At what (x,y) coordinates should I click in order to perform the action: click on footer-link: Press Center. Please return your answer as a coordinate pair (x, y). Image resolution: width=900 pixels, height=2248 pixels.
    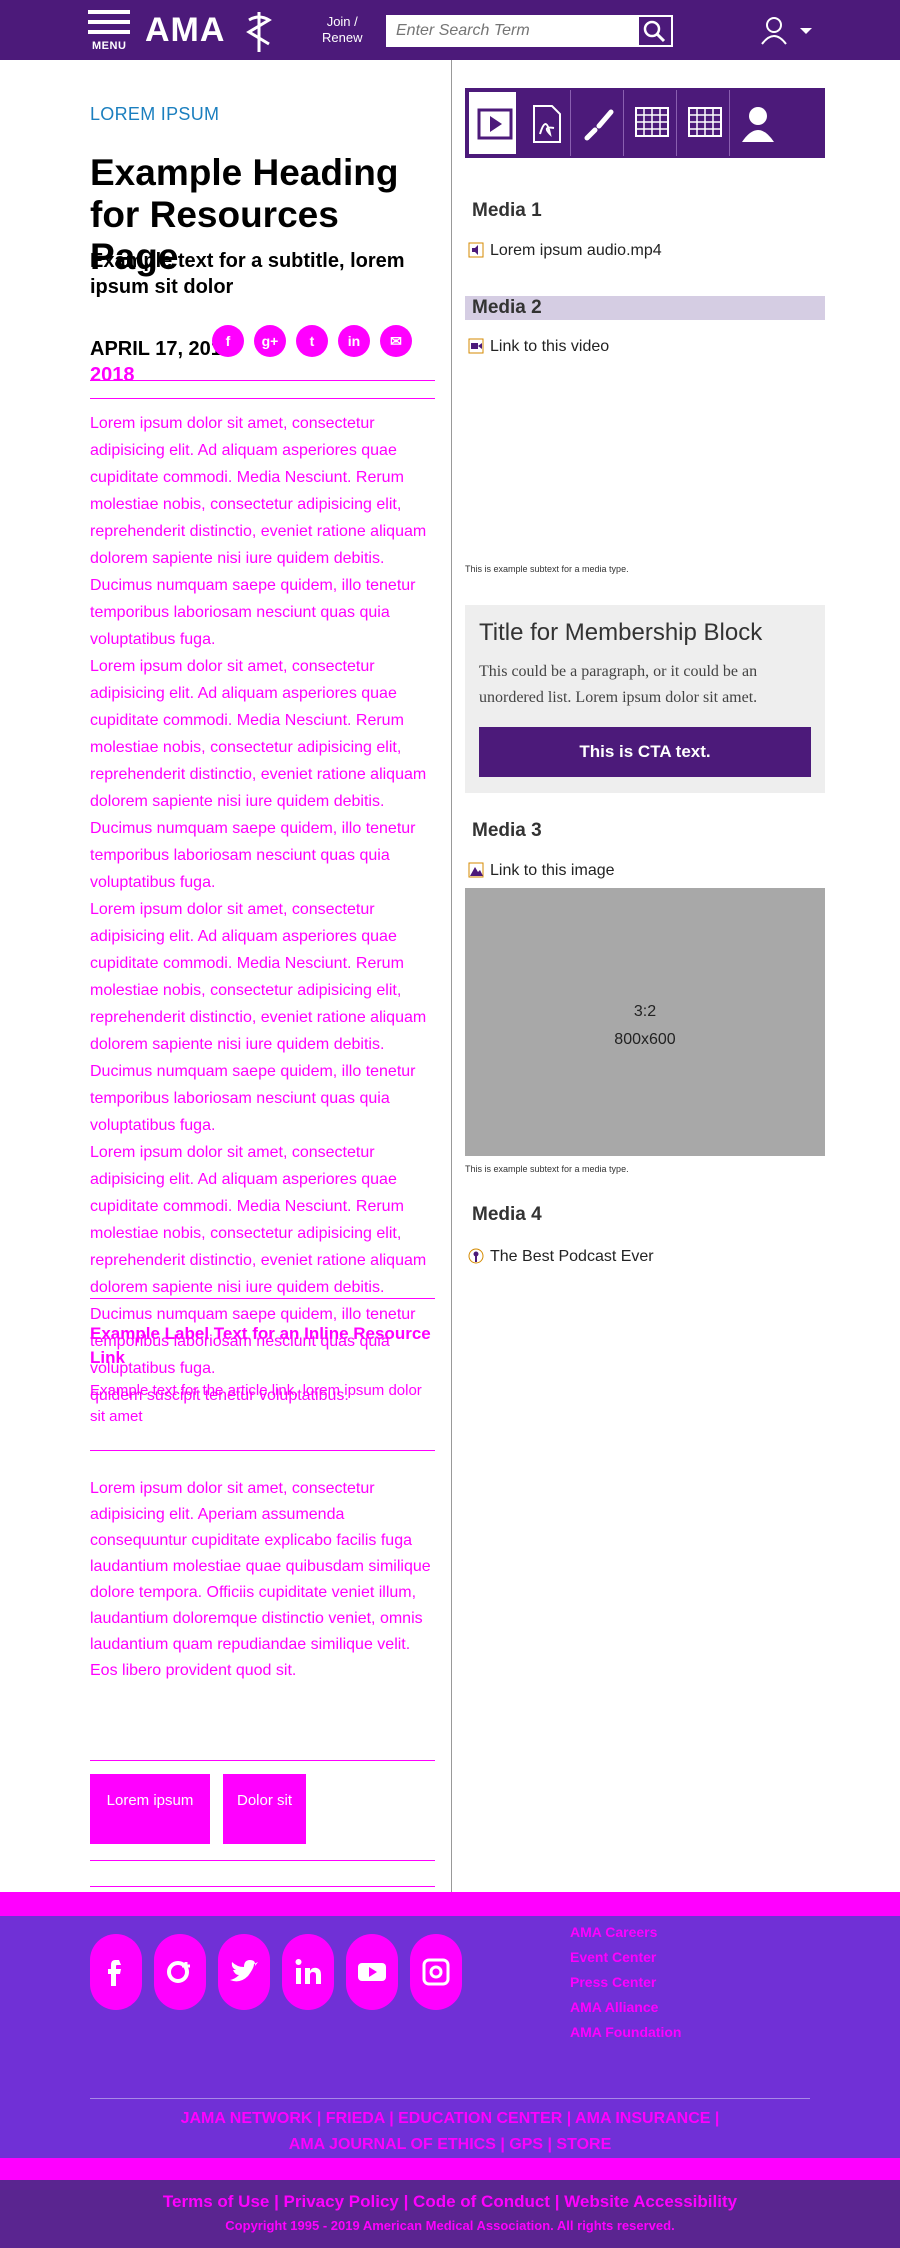
    Looking at the image, I should click on (670, 1982).